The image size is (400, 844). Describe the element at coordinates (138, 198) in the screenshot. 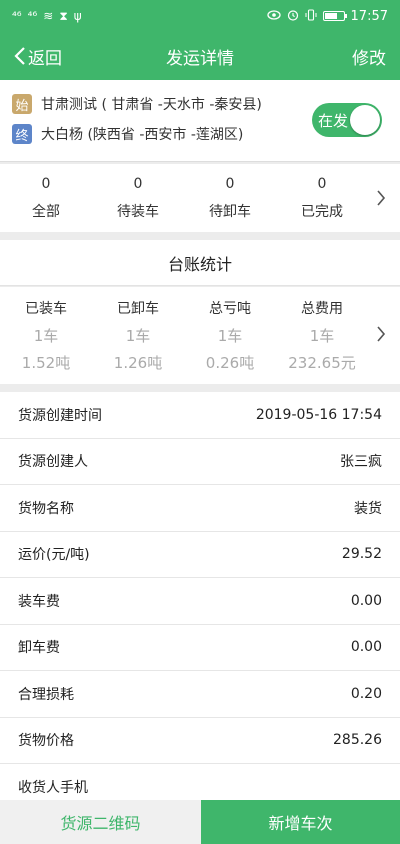

I see `count-pending-load: 0 待装车` at that location.